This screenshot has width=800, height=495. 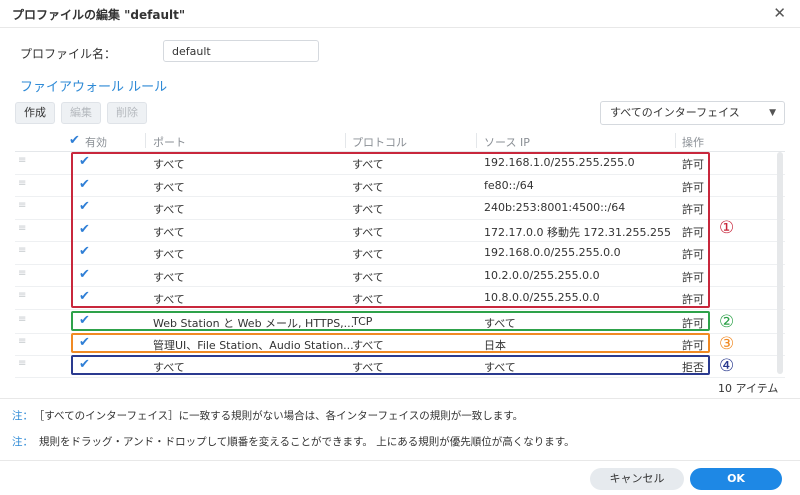 I want to click on source-ip-cell: 172.17.0.0 移動先 172.31.255.255, so click(x=577, y=232).